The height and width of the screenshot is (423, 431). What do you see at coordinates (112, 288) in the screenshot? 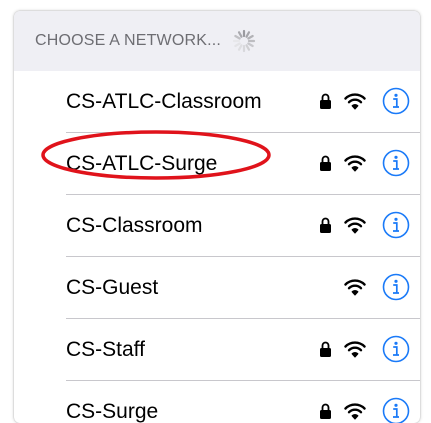
I see `network-name: CS-Guest` at bounding box center [112, 288].